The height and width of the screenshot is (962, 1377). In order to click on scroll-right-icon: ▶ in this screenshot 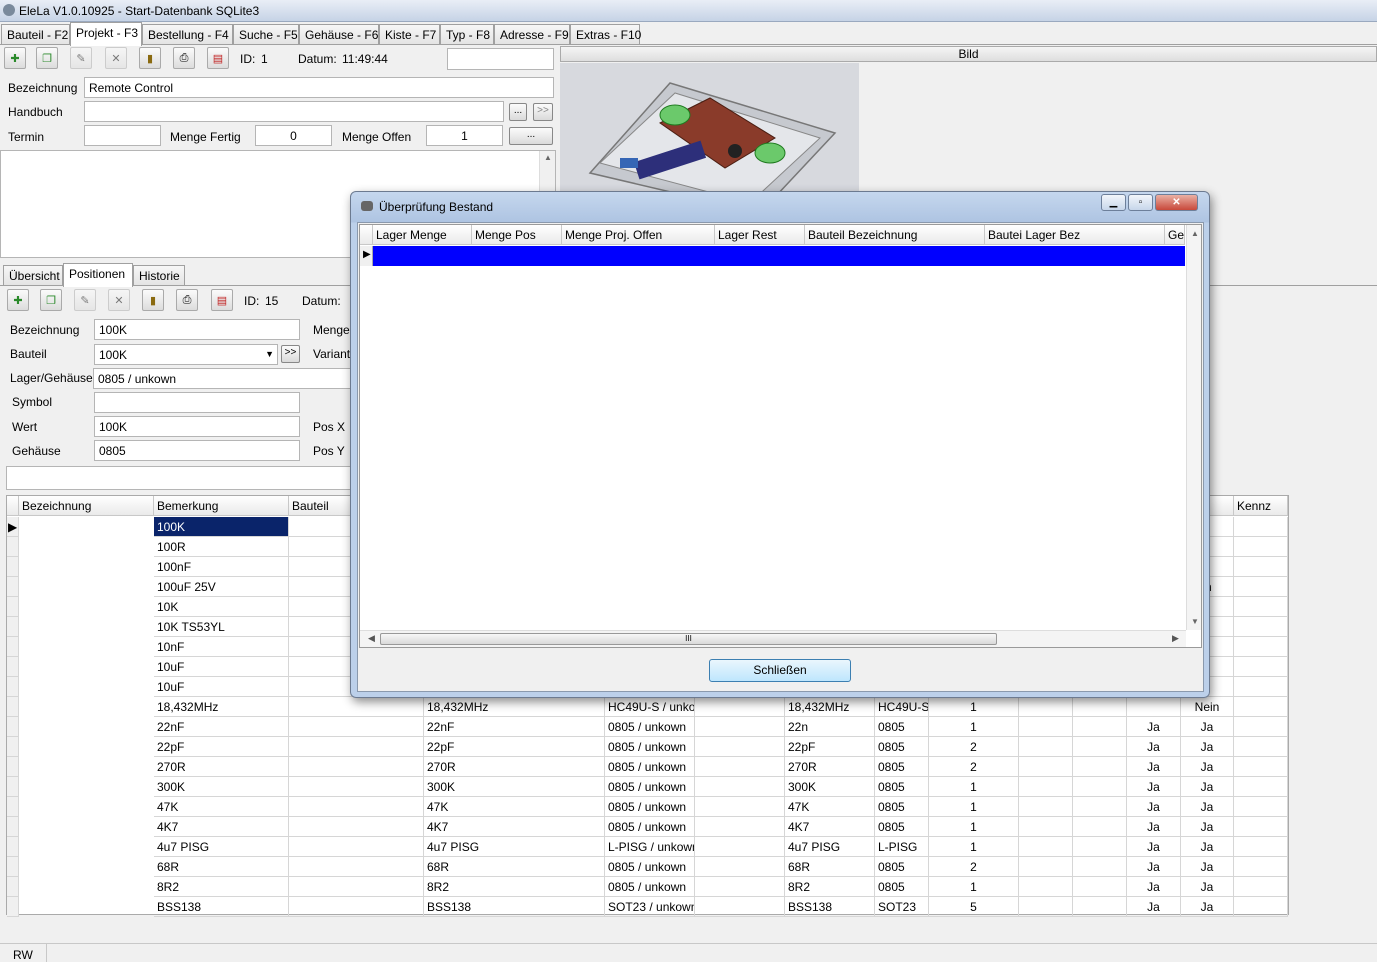, I will do `click(1175, 638)`.